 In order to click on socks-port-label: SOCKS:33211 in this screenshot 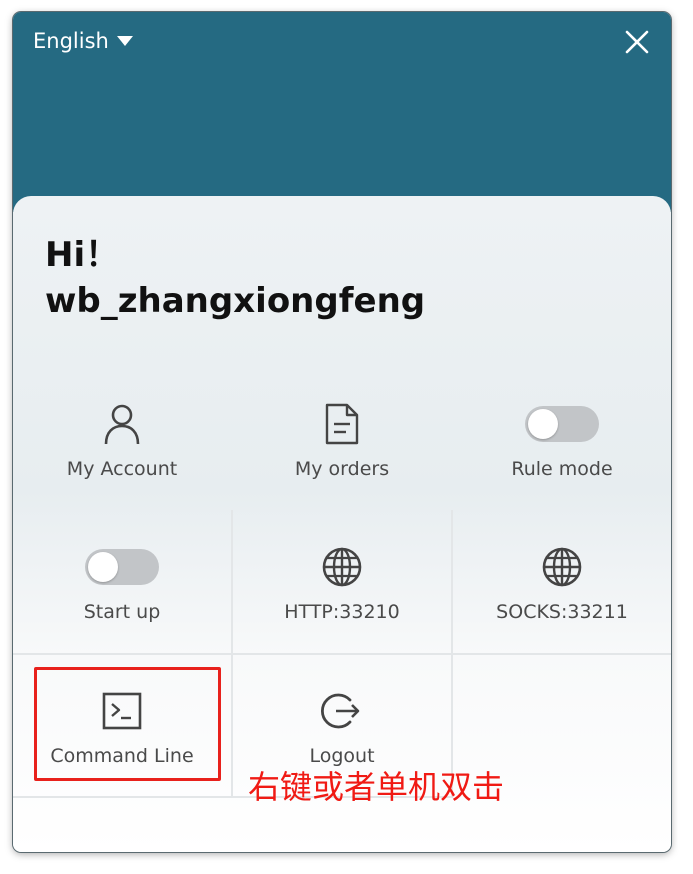, I will do `click(562, 612)`.